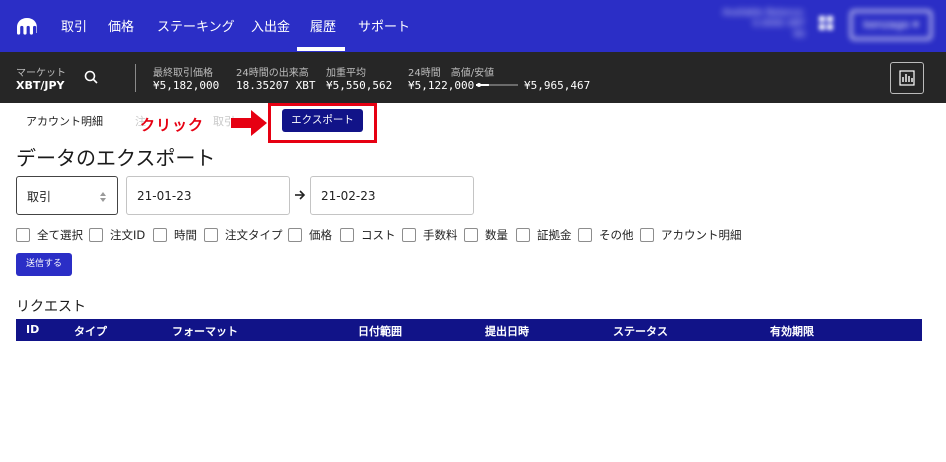  I want to click on checkbox-ledger, so click(647, 235).